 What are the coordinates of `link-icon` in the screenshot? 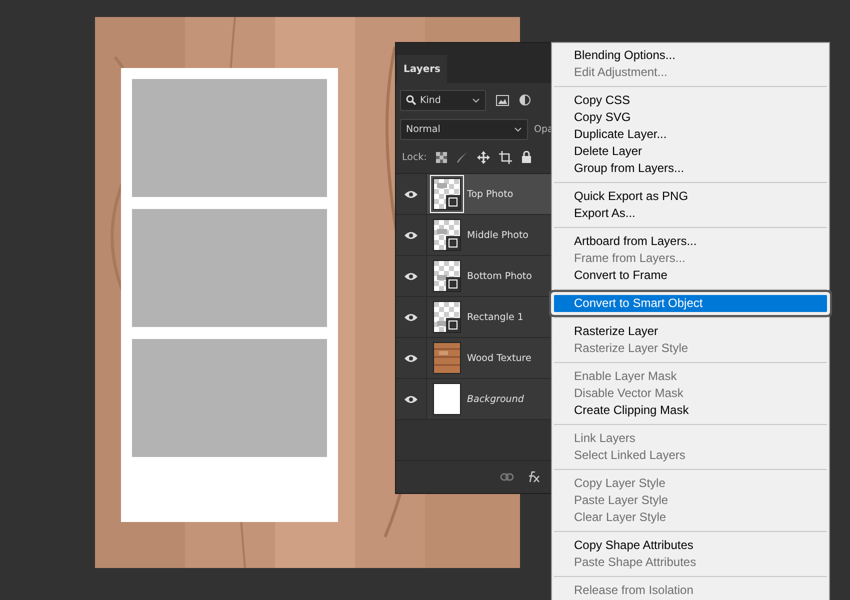 It's located at (507, 477).